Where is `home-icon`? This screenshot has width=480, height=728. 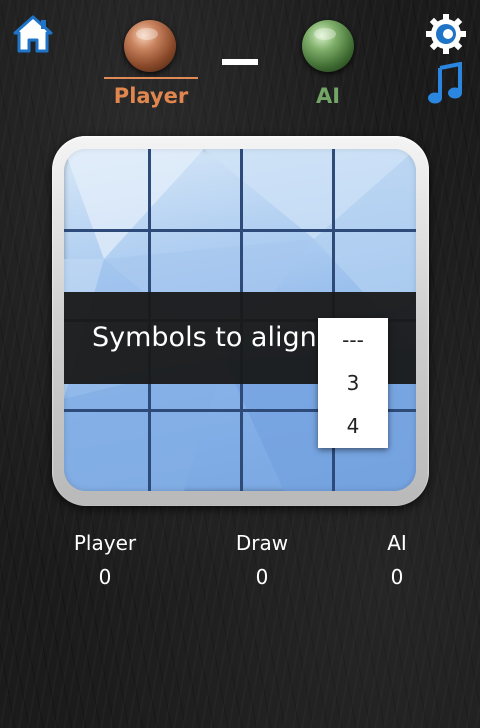 home-icon is located at coordinates (33, 34).